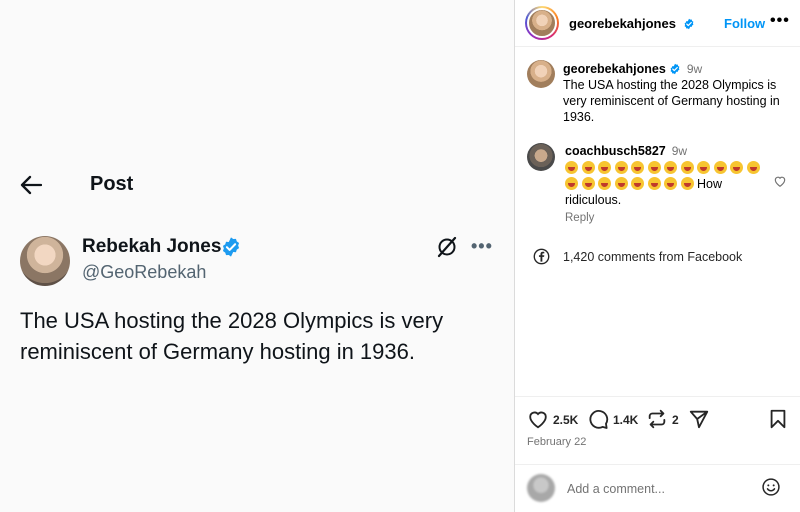 The image size is (800, 512). I want to click on back-arrow-icon, so click(31, 185).